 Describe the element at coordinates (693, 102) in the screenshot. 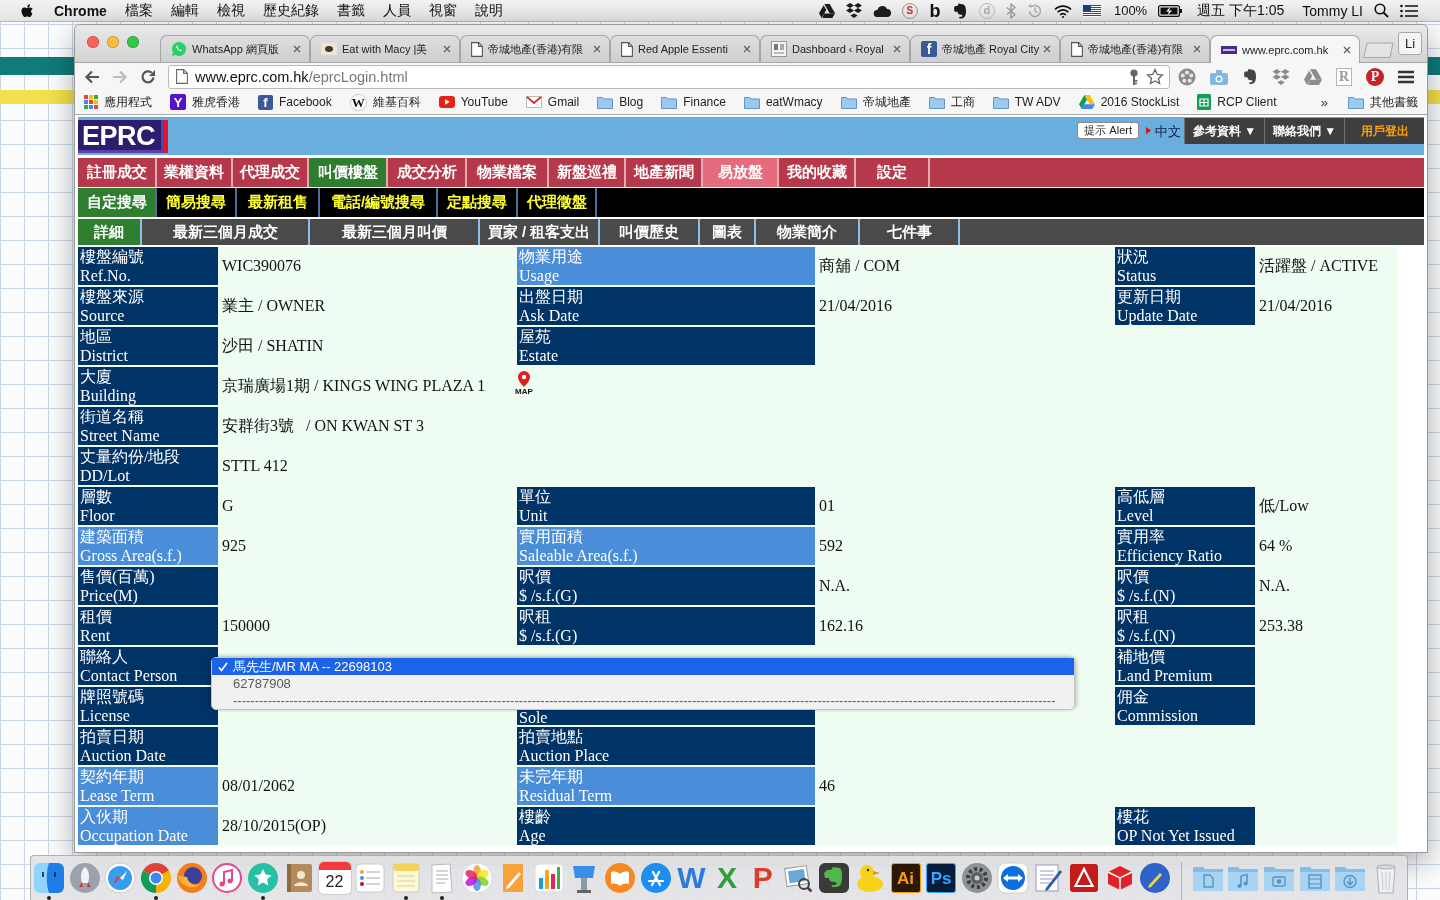

I see `bookmark: Finance` at that location.